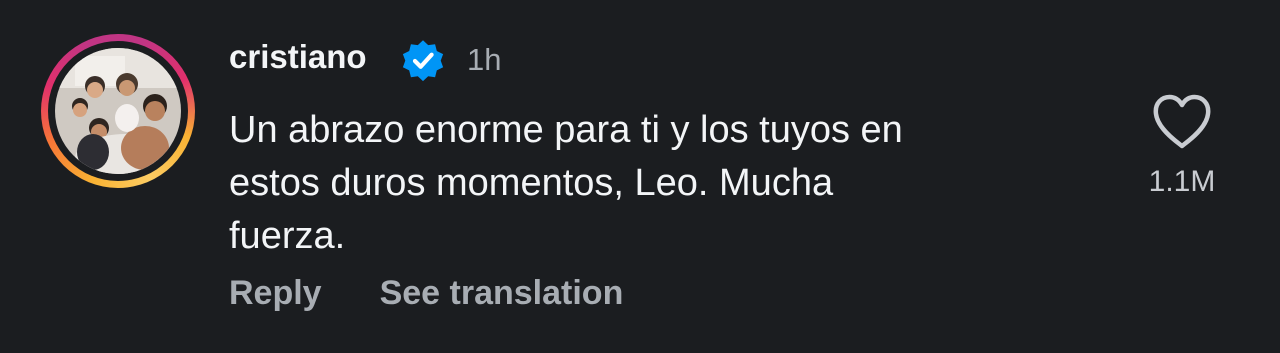 This screenshot has width=1280, height=353. What do you see at coordinates (298, 57) in the screenshot?
I see `comment-username: cristiano` at bounding box center [298, 57].